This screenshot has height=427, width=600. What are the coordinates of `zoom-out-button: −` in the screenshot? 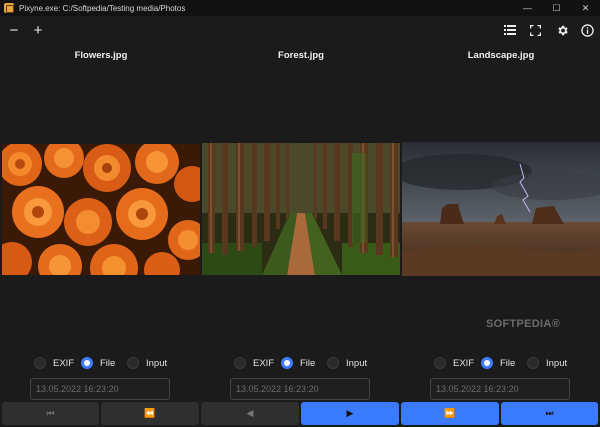 It's located at (14, 30).